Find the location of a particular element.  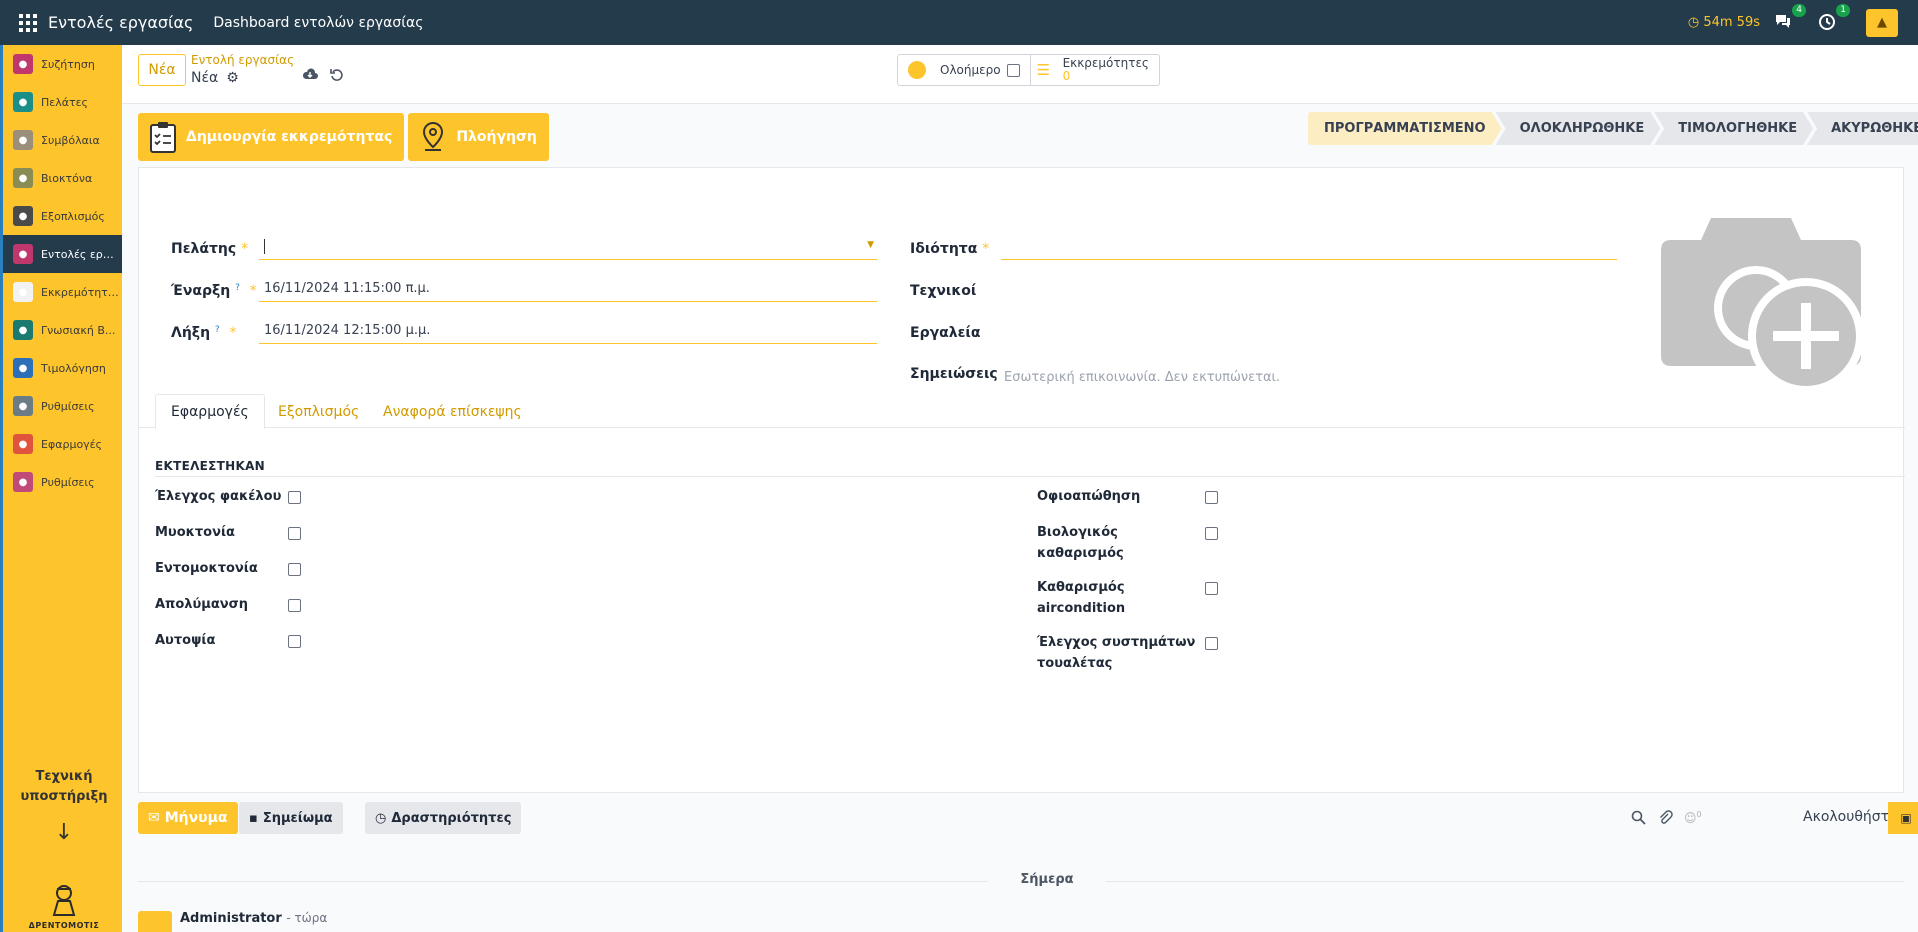

sidebar-item-label: Βιοκτόνα is located at coordinates (67, 178).